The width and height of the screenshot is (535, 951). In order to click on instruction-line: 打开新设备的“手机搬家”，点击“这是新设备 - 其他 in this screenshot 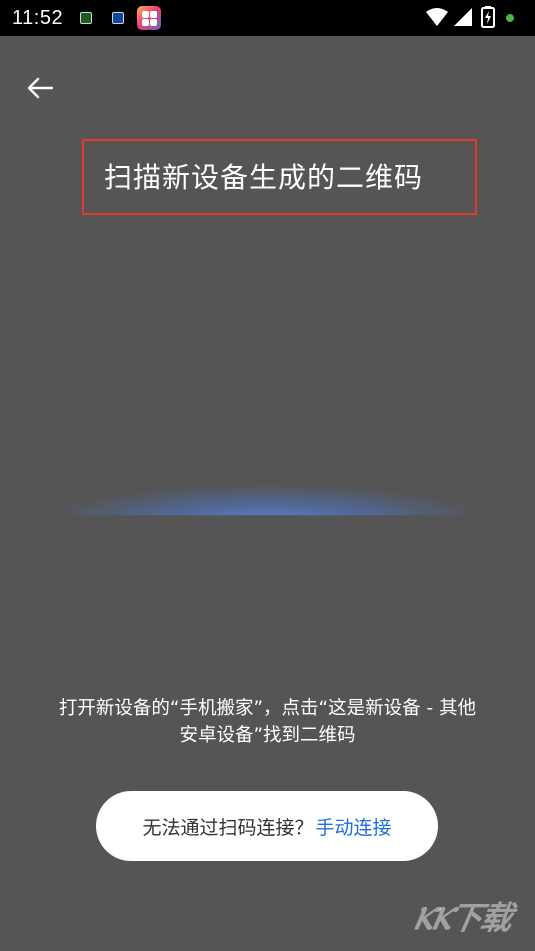, I will do `click(267, 708)`.